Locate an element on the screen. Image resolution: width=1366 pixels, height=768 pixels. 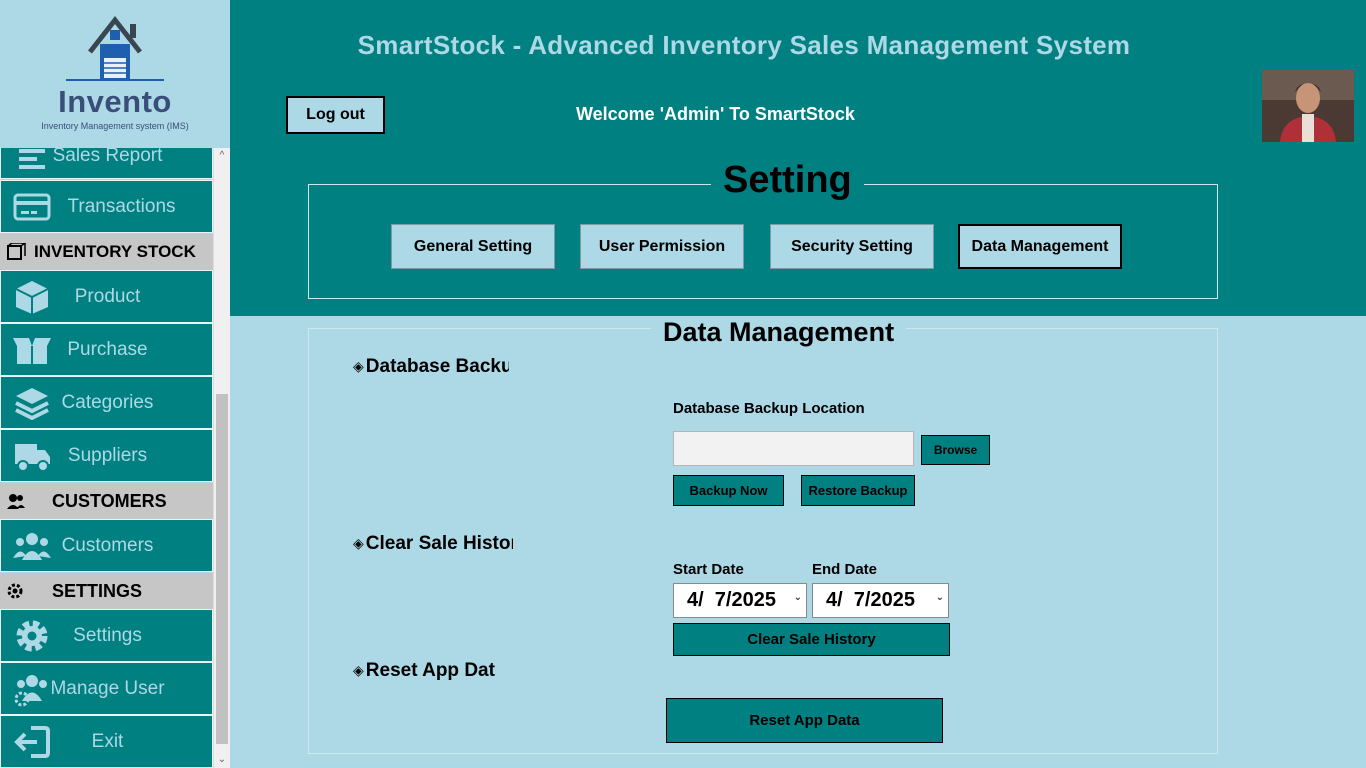
sidebar-item-product: Product is located at coordinates (106, 296).